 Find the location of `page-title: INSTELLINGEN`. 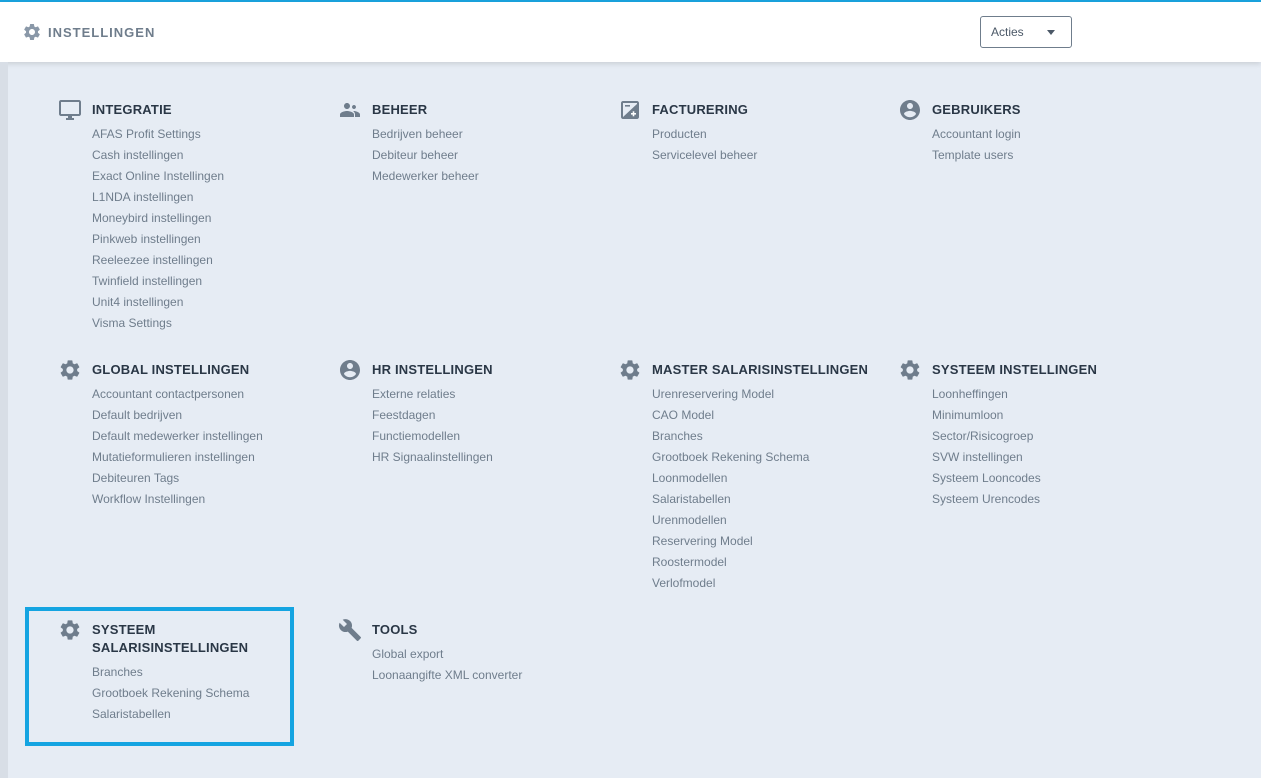

page-title: INSTELLINGEN is located at coordinates (88, 32).